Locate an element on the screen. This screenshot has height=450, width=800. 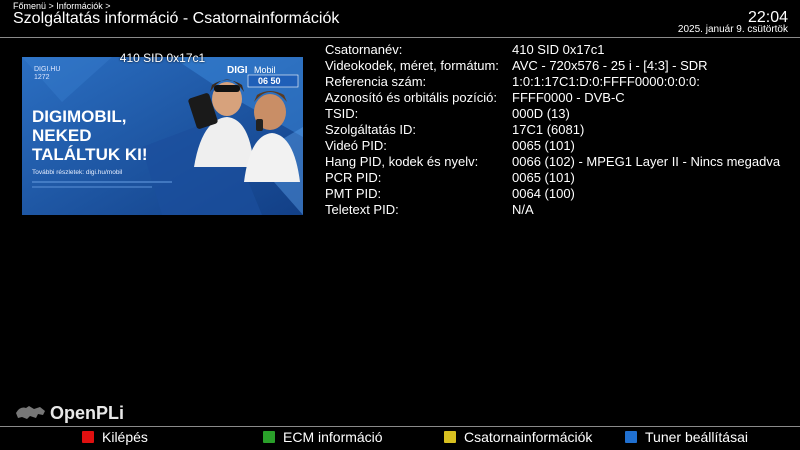
preview-brand: DIGI.HU is located at coordinates (47, 69).